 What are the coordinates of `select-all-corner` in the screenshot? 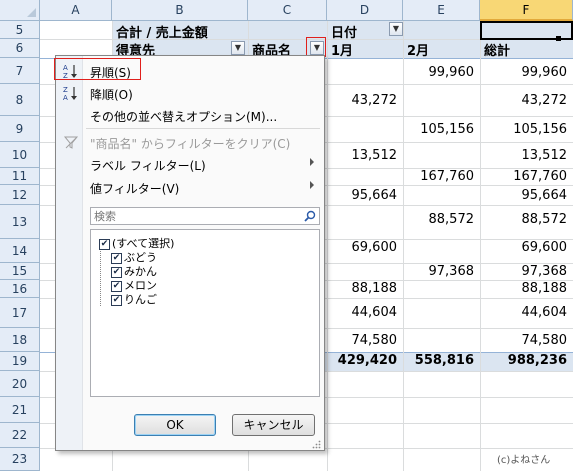 It's located at (20, 10).